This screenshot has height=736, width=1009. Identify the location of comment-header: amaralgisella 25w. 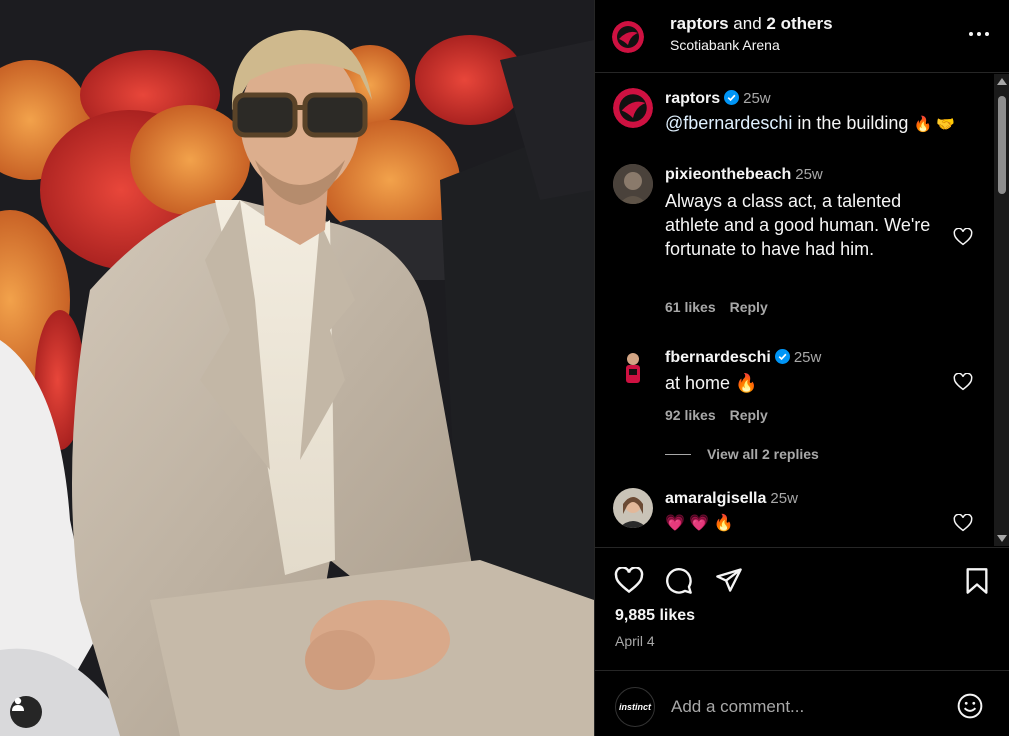
(731, 499).